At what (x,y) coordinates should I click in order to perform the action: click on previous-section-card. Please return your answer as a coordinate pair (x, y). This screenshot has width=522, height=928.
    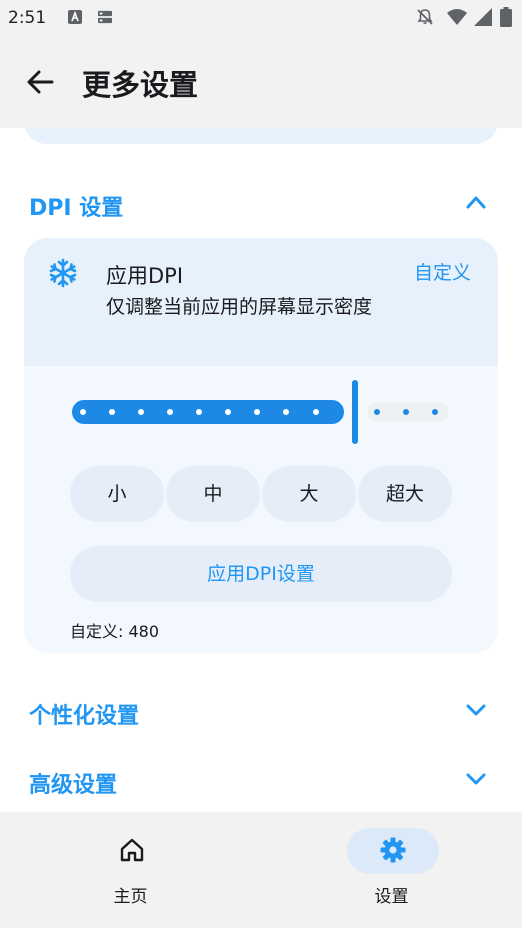
    Looking at the image, I should click on (261, 136).